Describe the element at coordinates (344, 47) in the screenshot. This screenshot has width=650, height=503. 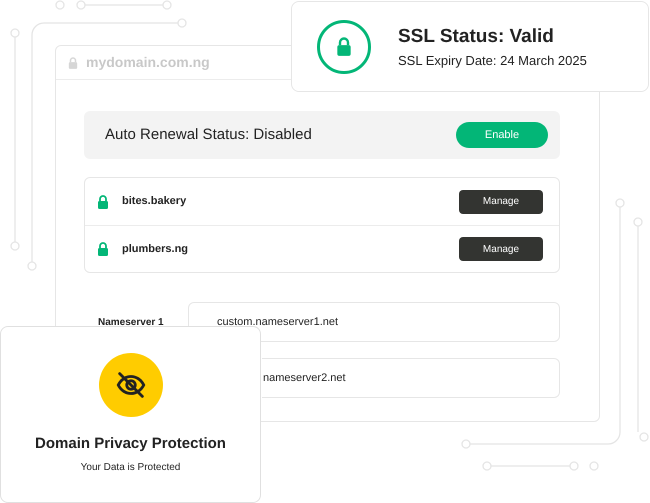
I see `ssl-lock-icon` at that location.